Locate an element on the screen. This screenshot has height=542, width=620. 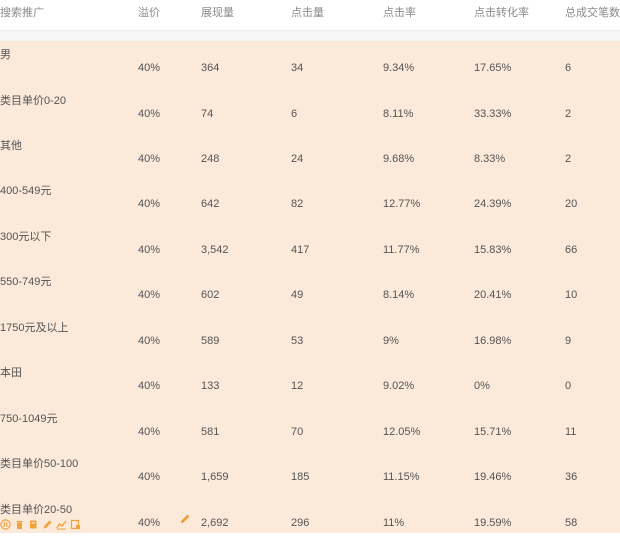
row-name: 400-549元 is located at coordinates (26, 191).